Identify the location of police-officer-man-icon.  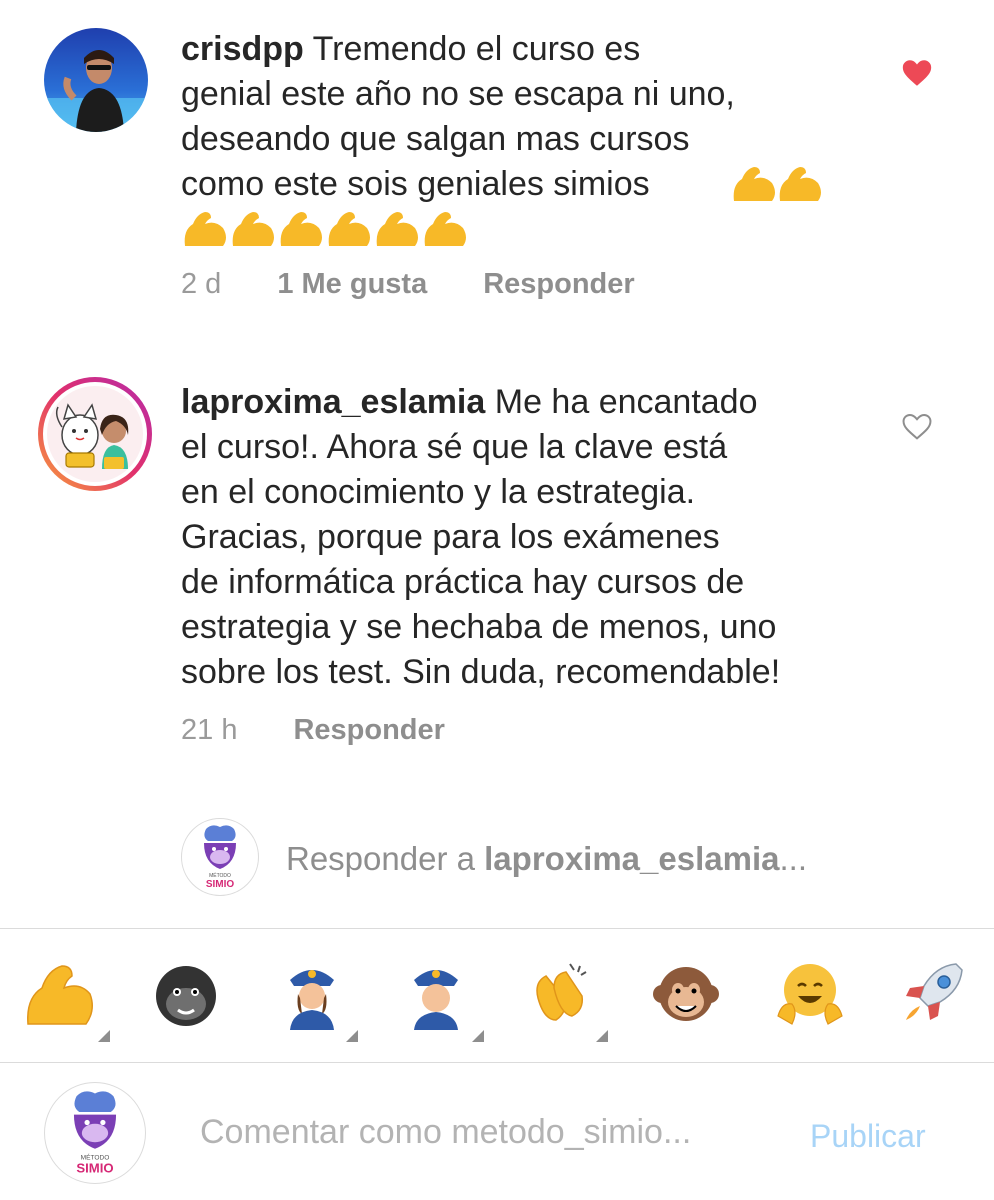
(436, 994).